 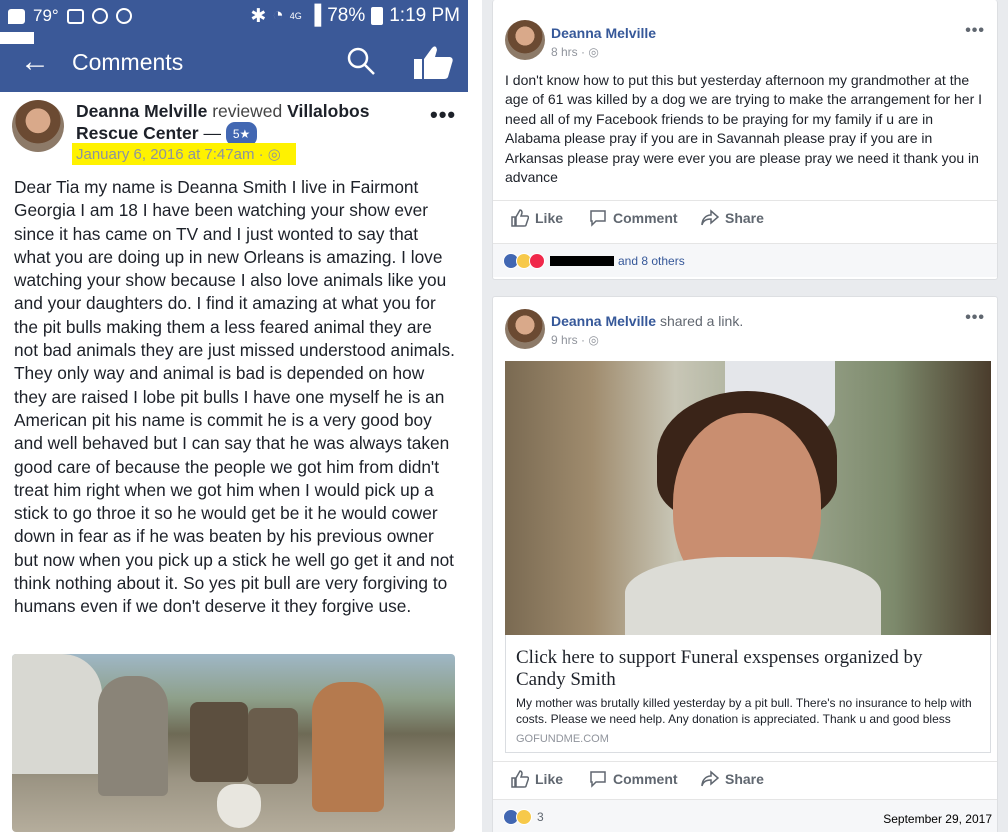 I want to click on clock: 1:19 PM, so click(x=424, y=15).